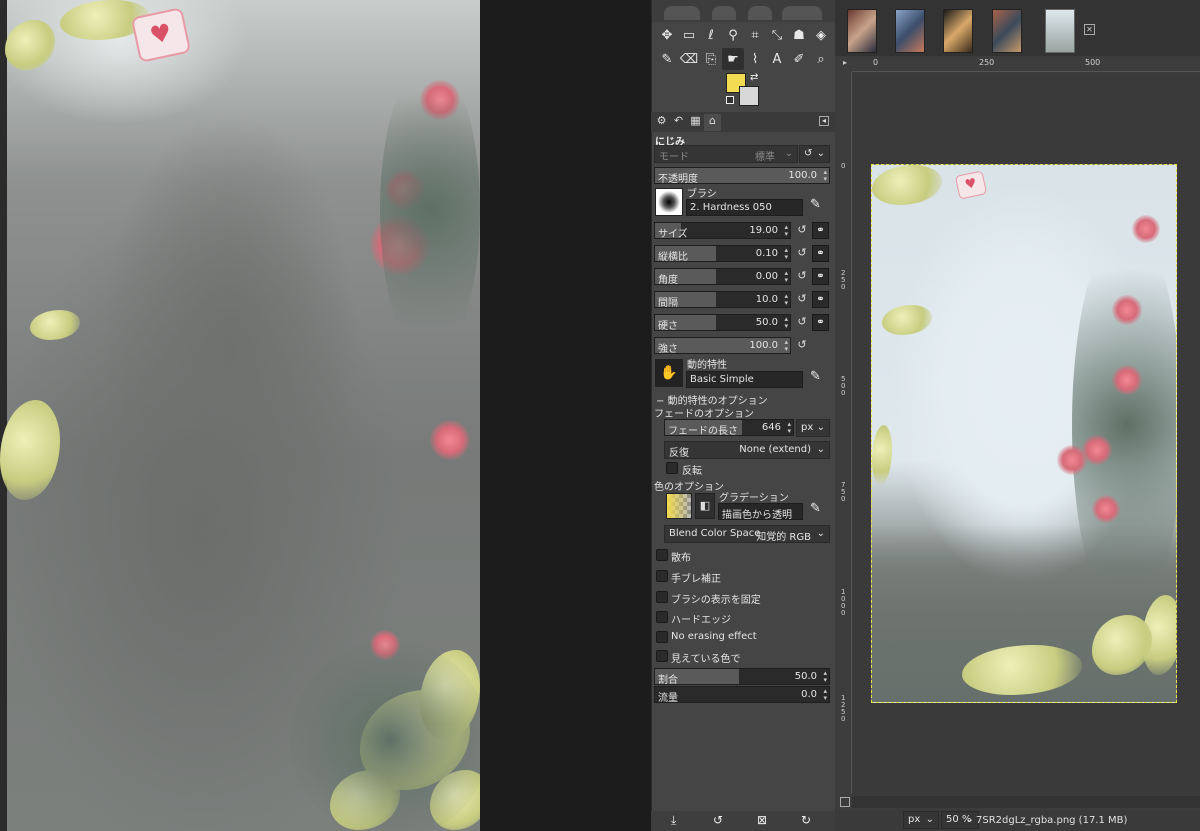 This screenshot has width=1200, height=831. I want to click on crop-icon: ⌗, so click(755, 35).